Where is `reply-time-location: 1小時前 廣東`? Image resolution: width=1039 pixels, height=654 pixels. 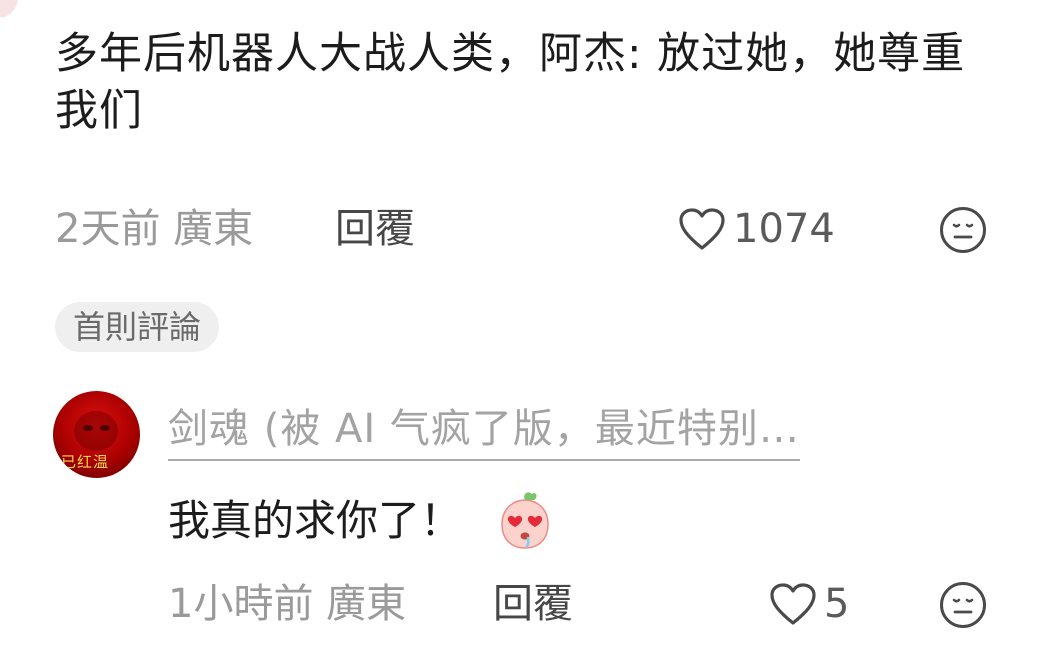
reply-time-location: 1小時前 廣東 is located at coordinates (287, 604).